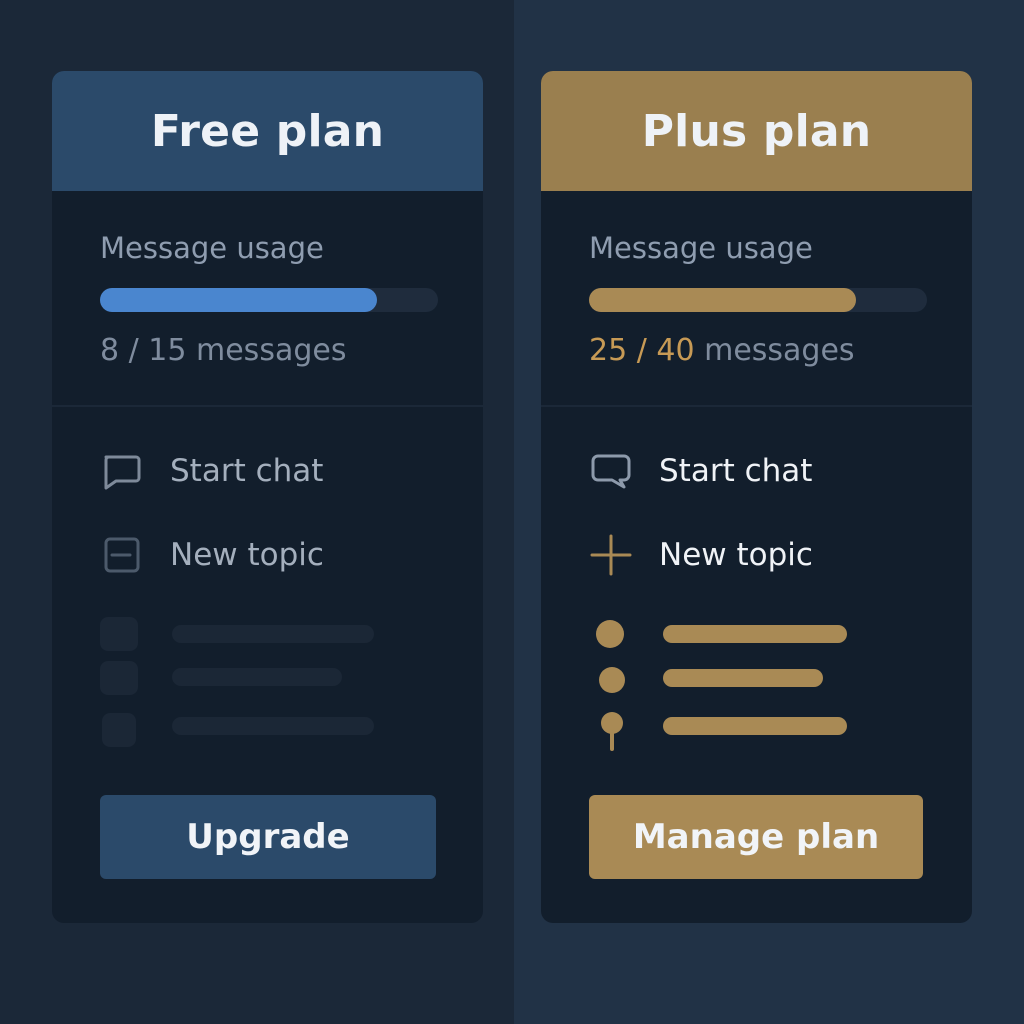 Image resolution: width=1024 pixels, height=1024 pixels. I want to click on upgrade-button: Upgrade, so click(268, 837).